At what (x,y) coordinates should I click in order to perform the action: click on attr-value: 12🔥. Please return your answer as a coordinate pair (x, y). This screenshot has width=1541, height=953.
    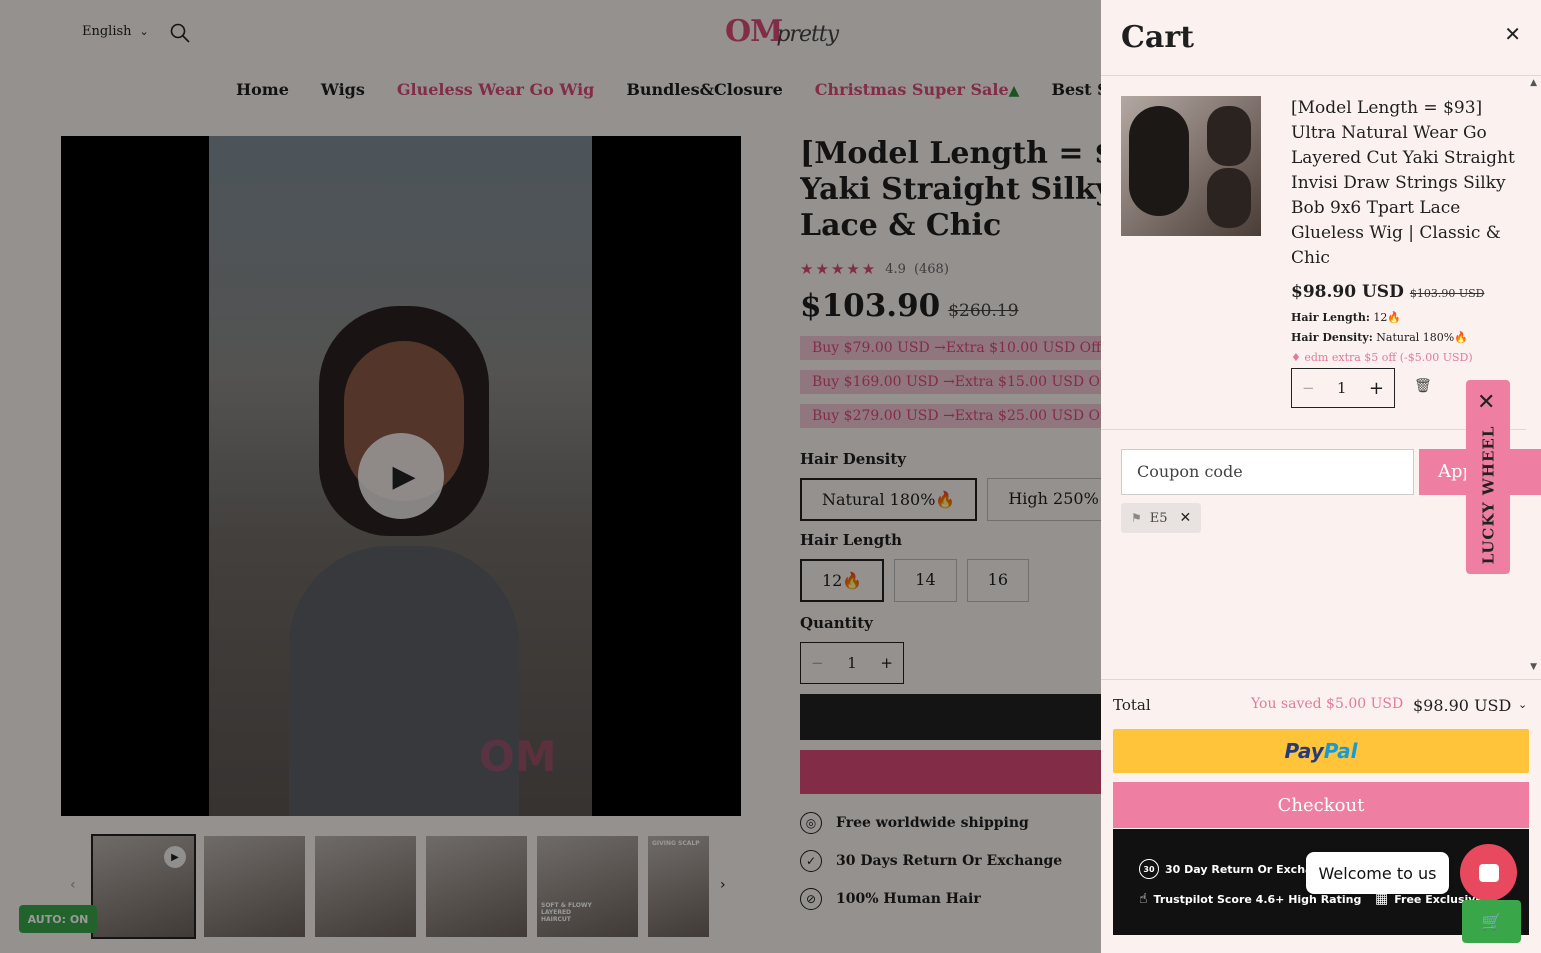
    Looking at the image, I should click on (1387, 317).